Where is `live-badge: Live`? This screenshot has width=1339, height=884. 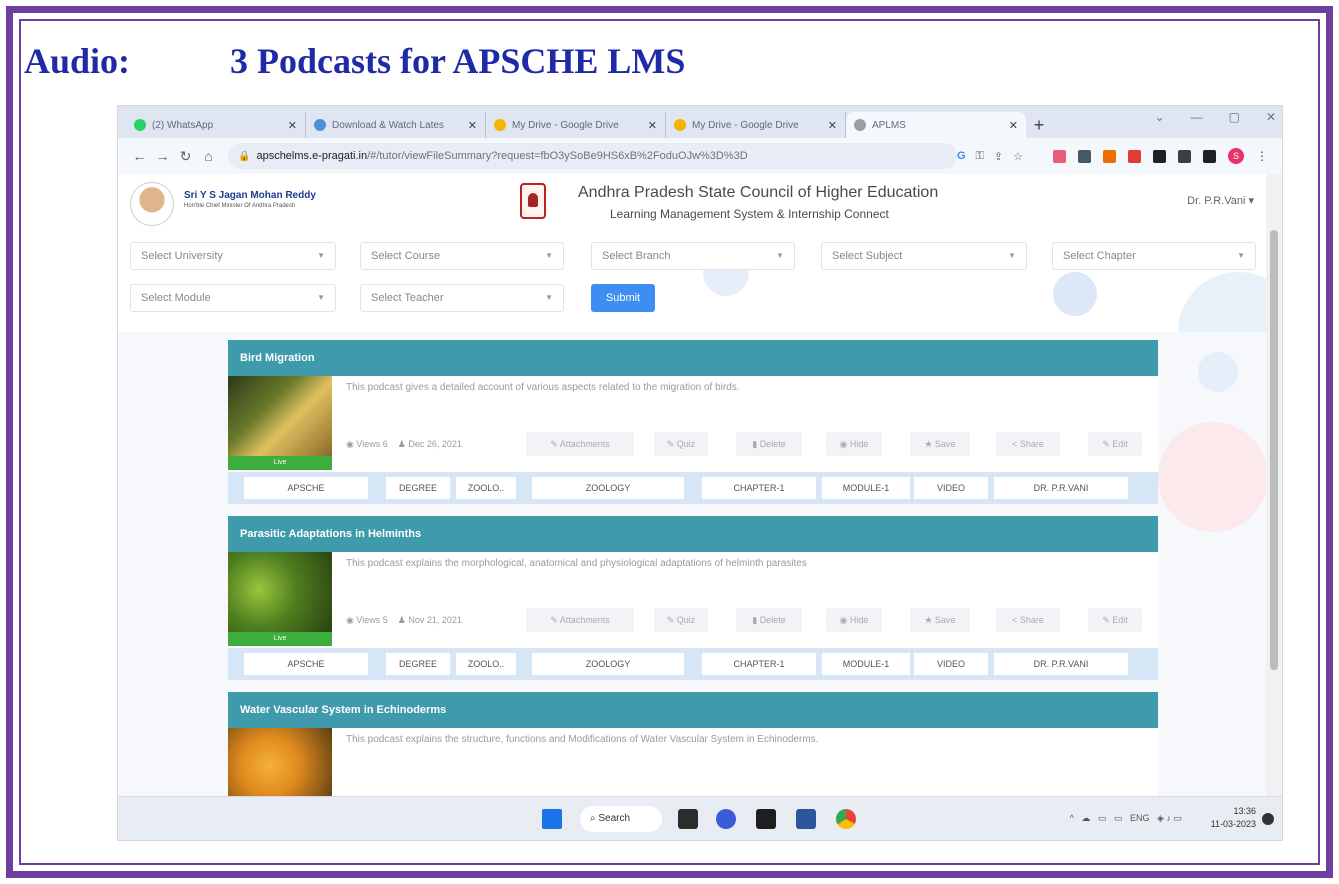
live-badge: Live is located at coordinates (280, 639).